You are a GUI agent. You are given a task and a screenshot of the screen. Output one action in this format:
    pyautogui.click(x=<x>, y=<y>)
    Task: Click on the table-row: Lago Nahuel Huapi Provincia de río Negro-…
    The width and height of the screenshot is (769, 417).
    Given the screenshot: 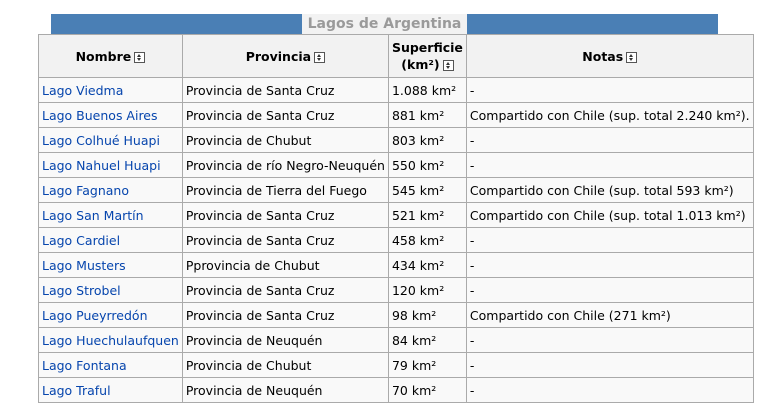 What is the action you would take?
    pyautogui.click(x=396, y=165)
    